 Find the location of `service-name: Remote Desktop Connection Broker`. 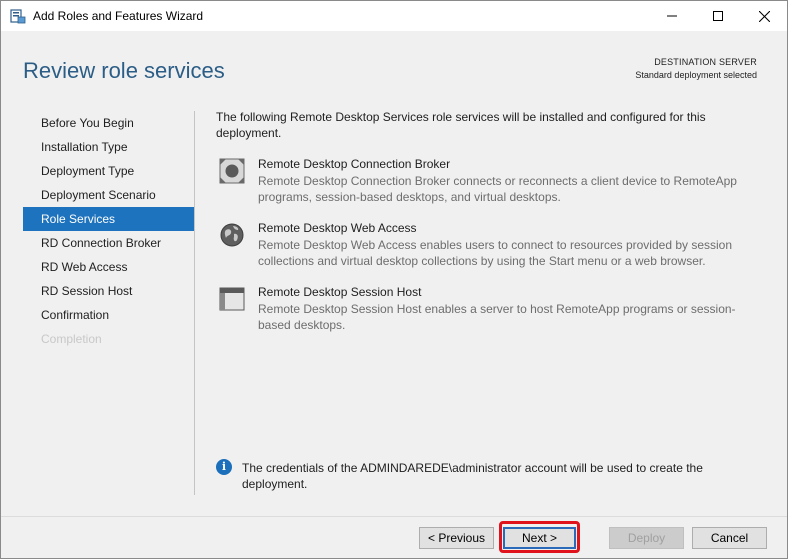

service-name: Remote Desktop Connection Broker is located at coordinates (354, 164).